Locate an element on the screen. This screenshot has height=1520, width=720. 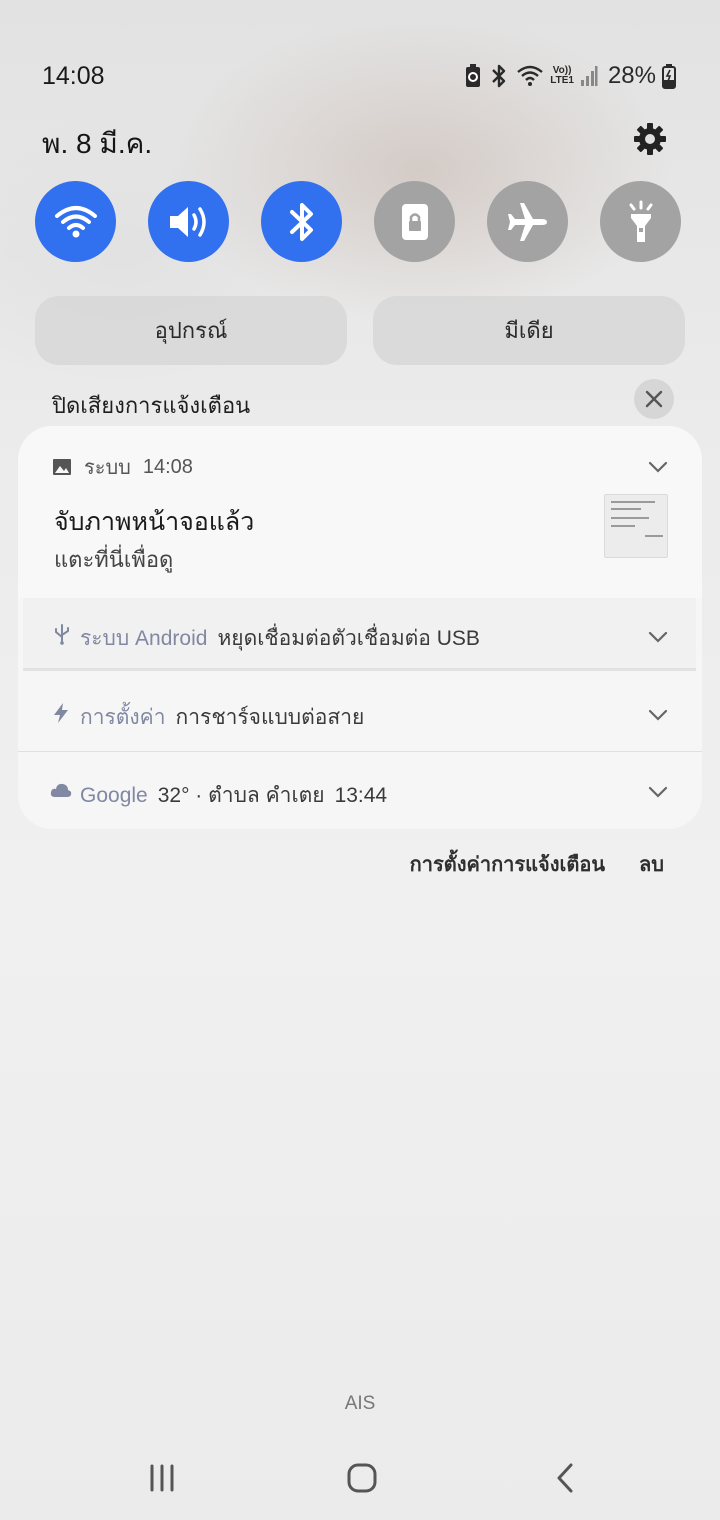
back-icon is located at coordinates (565, 1478).